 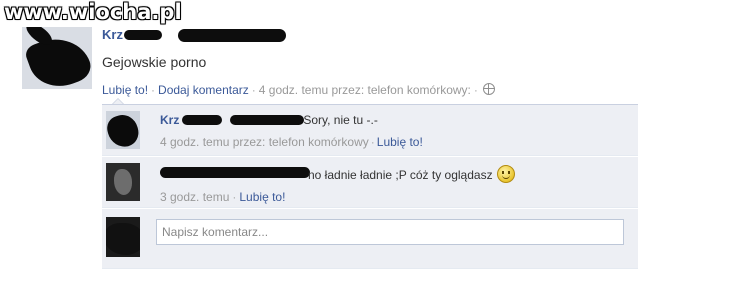 What do you see at coordinates (93, 12) in the screenshot?
I see `watermark: www.wiocha.pl` at bounding box center [93, 12].